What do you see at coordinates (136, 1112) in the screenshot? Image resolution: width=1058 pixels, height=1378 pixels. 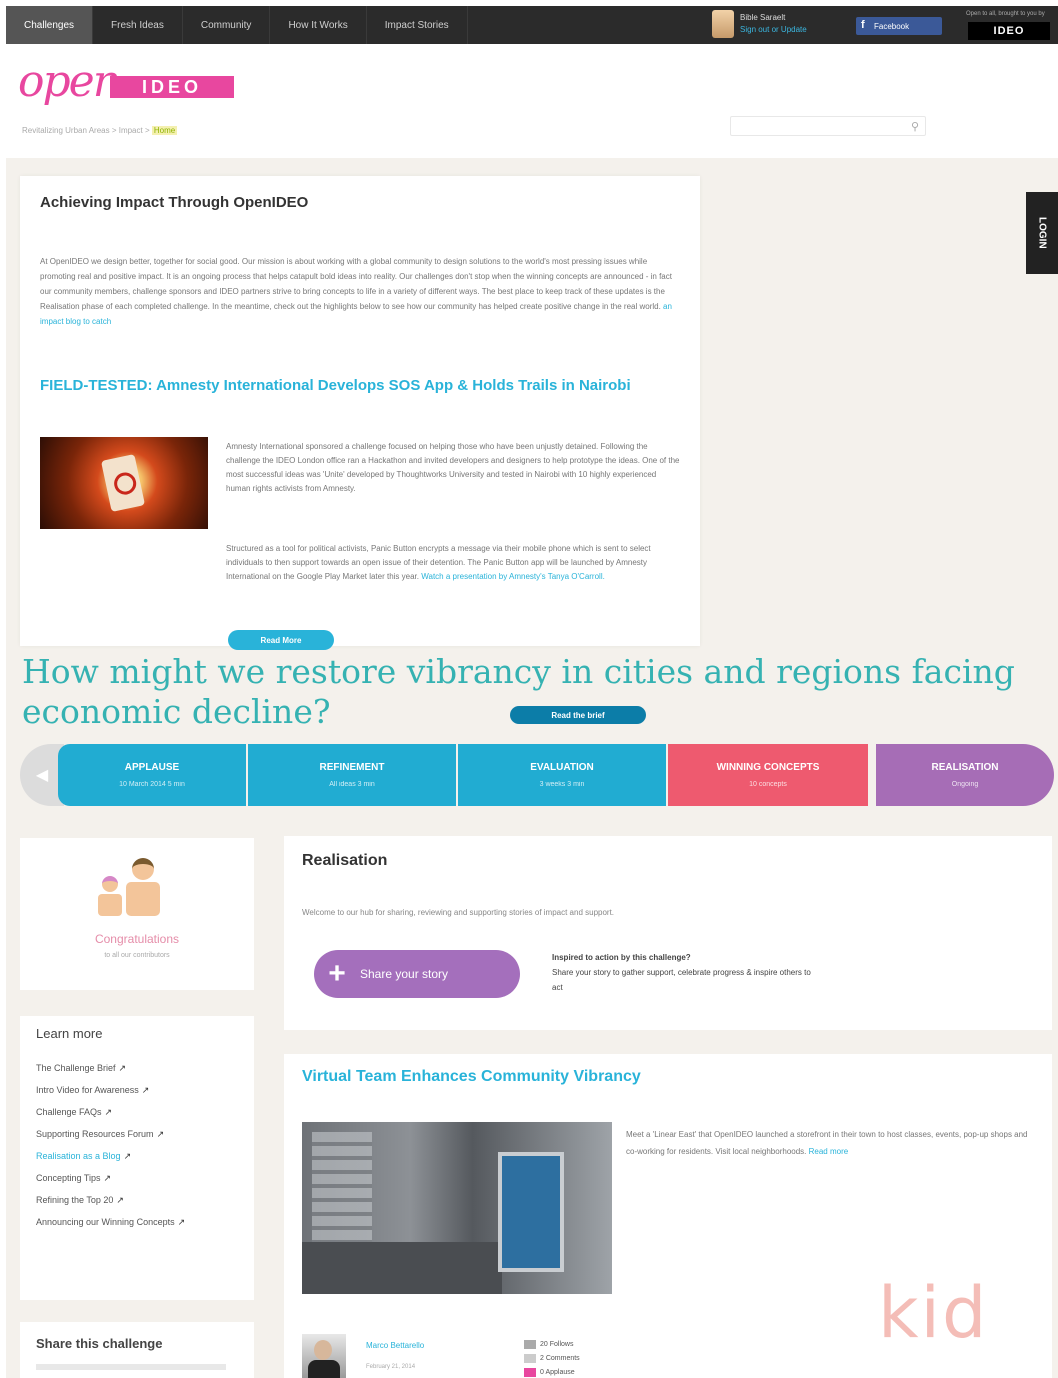 I see `learn-more-link: Challenge FAQs ↗` at bounding box center [136, 1112].